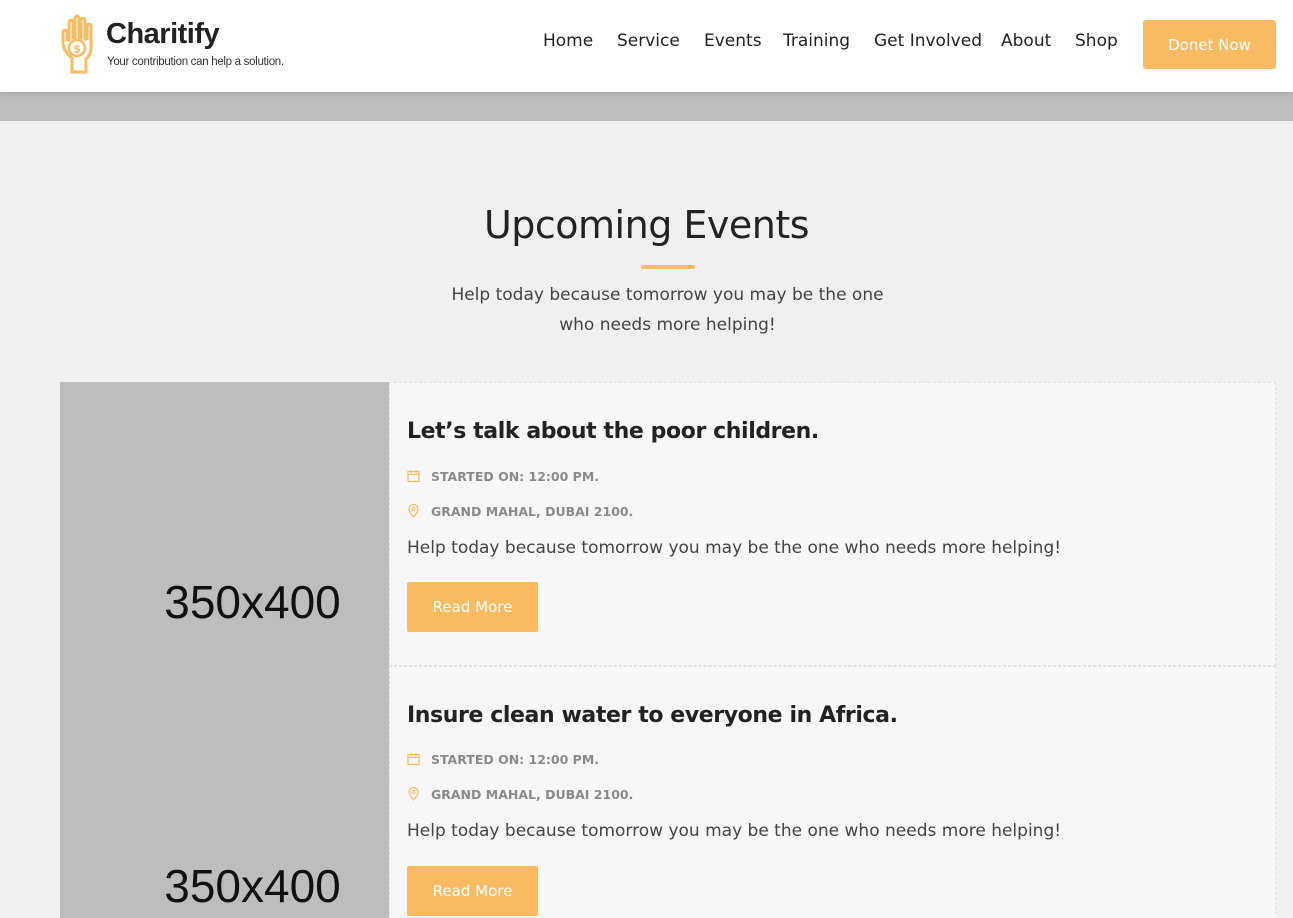  I want to click on nav-item-service: Service, so click(648, 41).